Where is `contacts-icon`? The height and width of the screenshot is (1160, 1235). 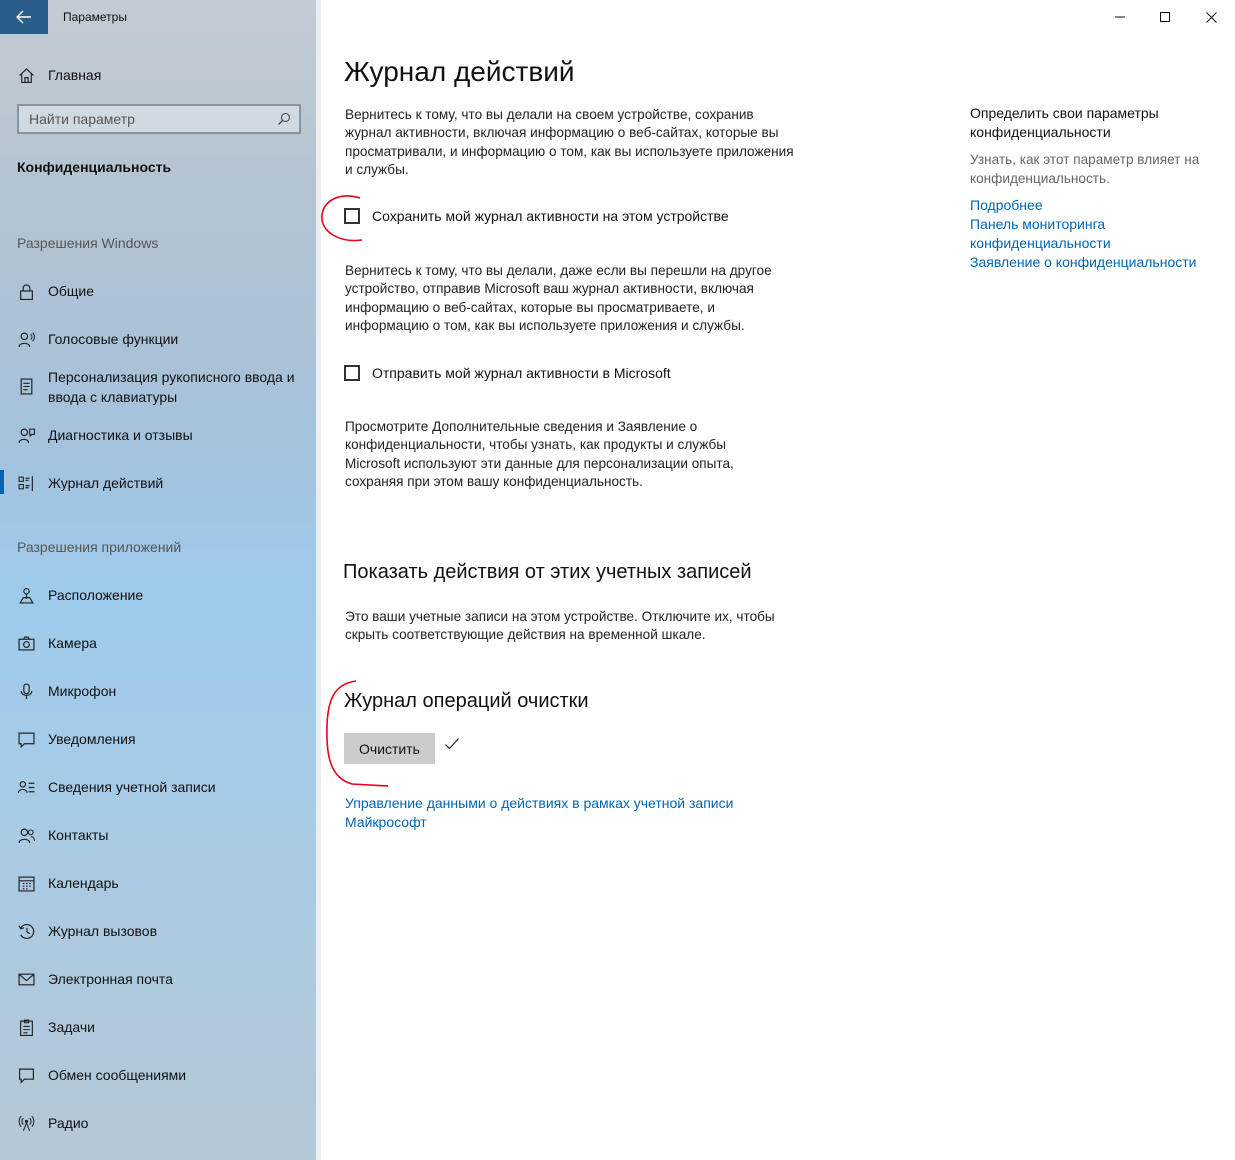 contacts-icon is located at coordinates (26, 835).